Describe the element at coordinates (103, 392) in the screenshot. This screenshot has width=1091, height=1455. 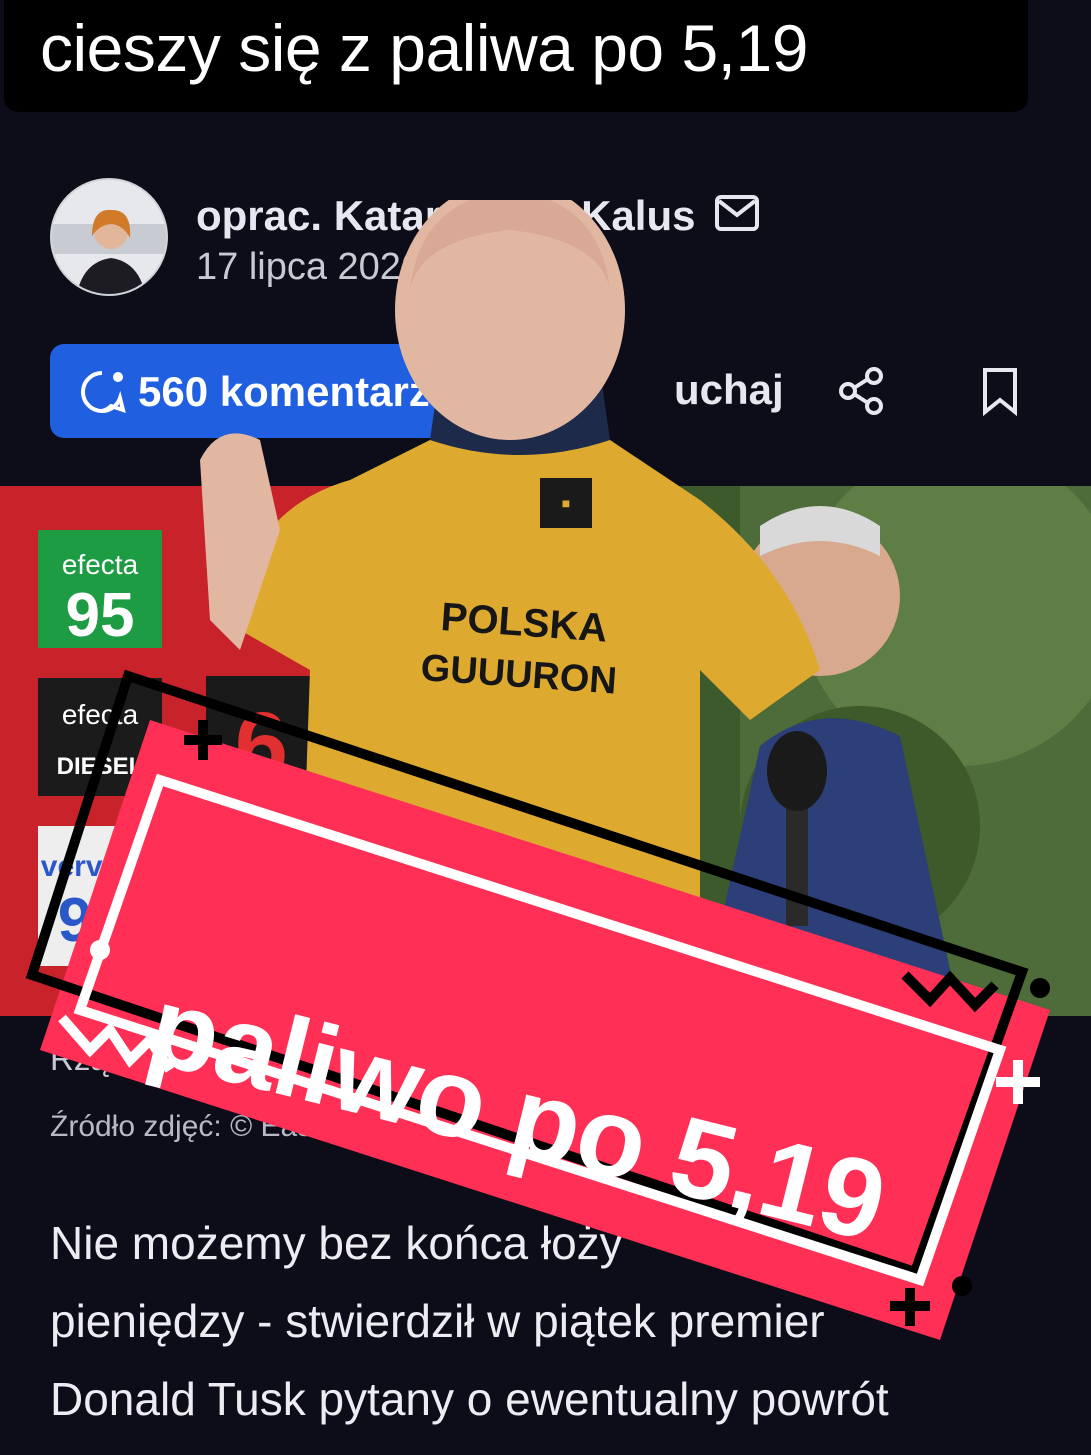
I see `comment-icon` at that location.